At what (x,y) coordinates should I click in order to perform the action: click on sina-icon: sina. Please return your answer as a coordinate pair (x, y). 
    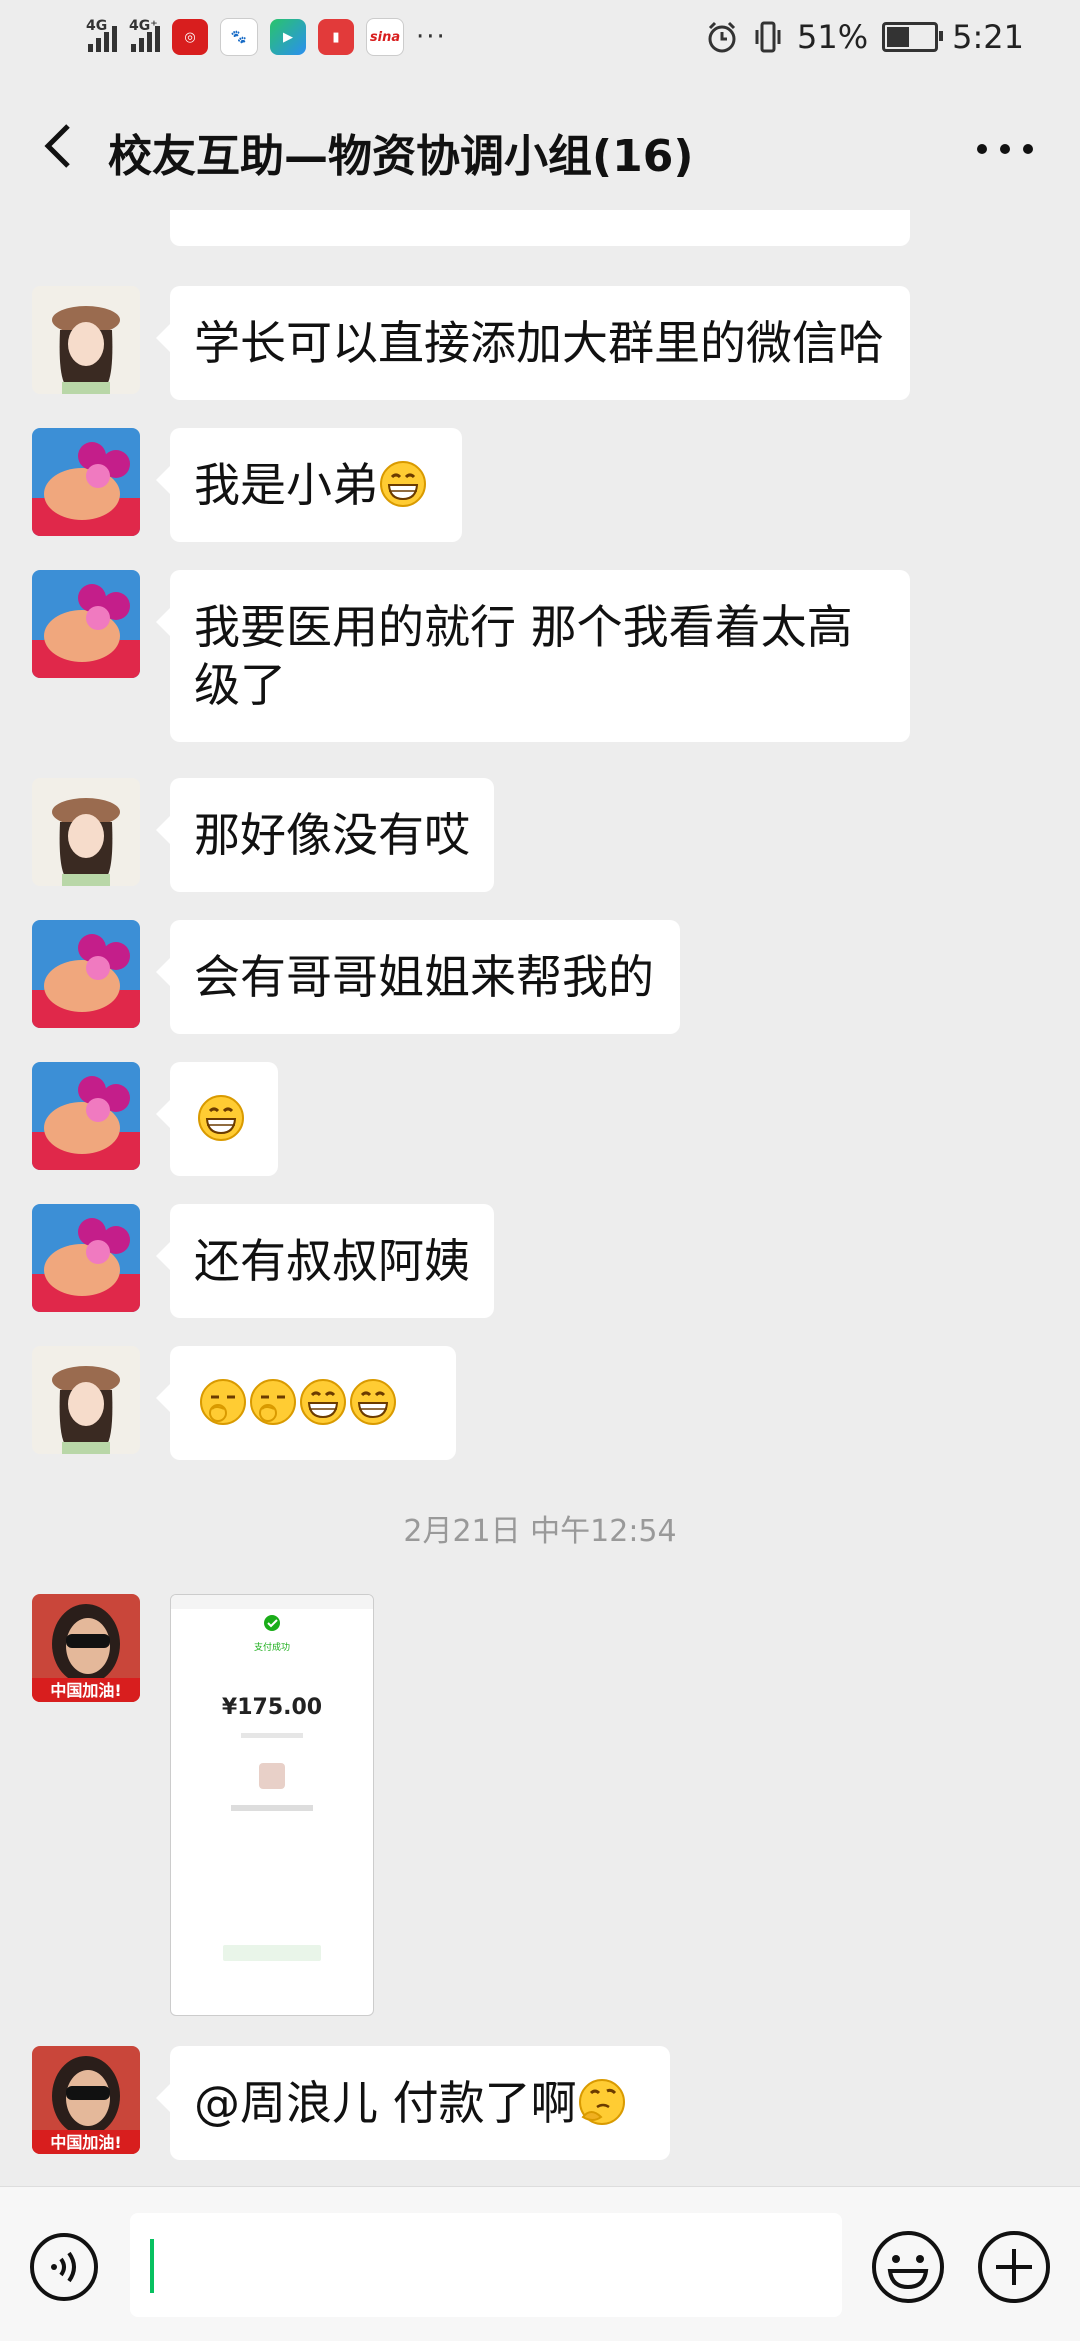
    Looking at the image, I should click on (385, 37).